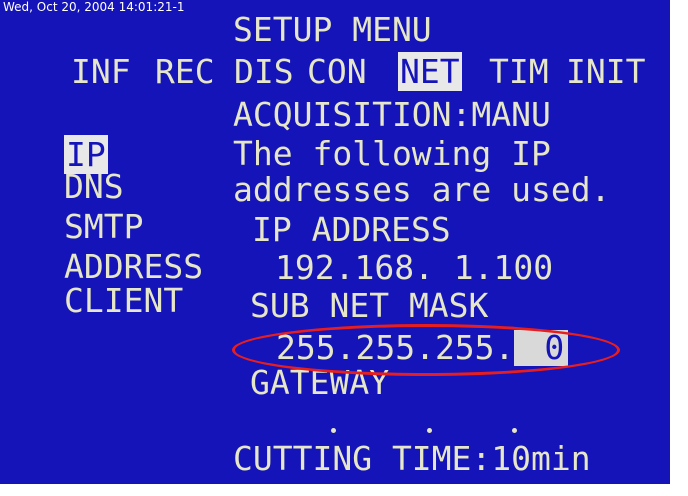 Image resolution: width=688 pixels, height=496 pixels. Describe the element at coordinates (426, 350) in the screenshot. I see `annotation-ellipse` at that location.